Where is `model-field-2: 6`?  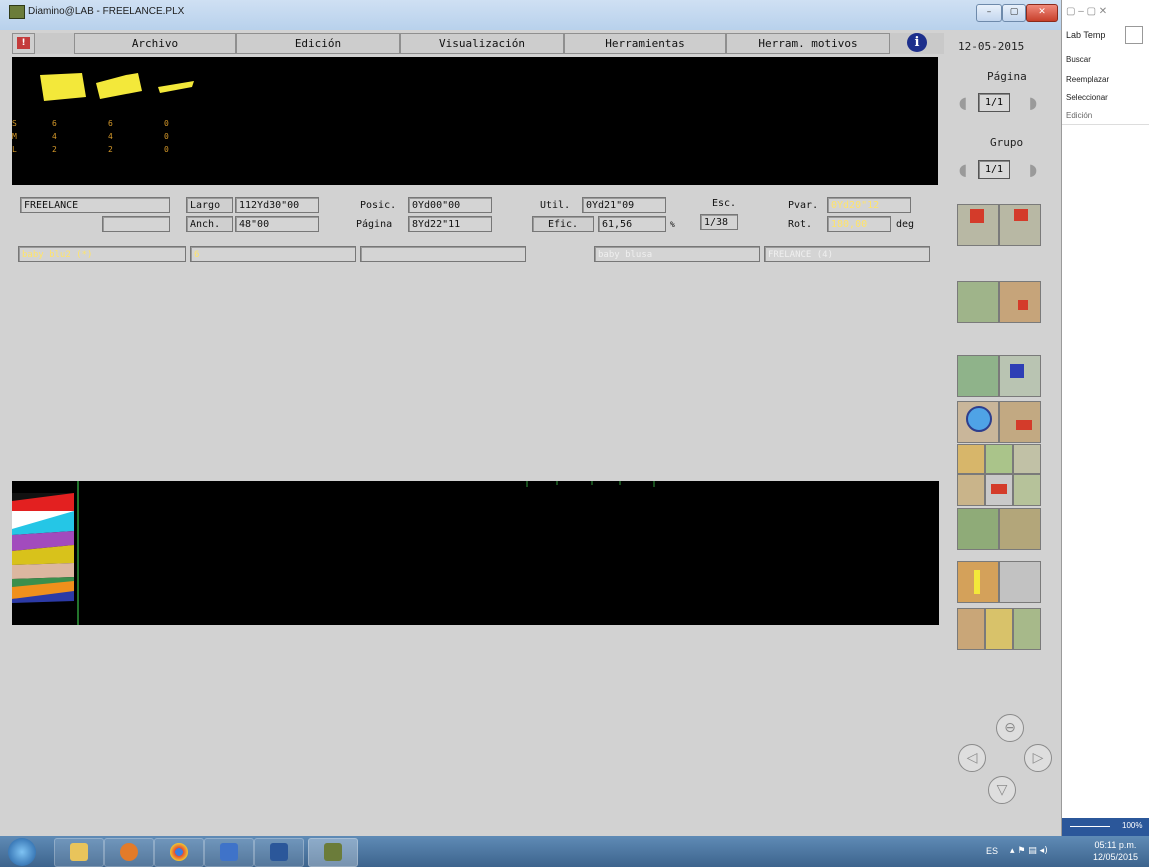 model-field-2: 6 is located at coordinates (273, 254).